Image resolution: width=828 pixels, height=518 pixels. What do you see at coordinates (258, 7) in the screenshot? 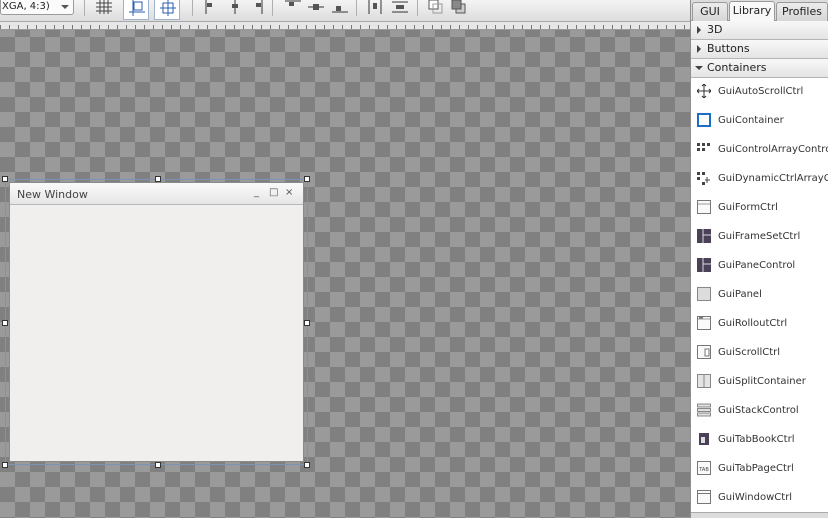
I see `align-right-icon` at bounding box center [258, 7].